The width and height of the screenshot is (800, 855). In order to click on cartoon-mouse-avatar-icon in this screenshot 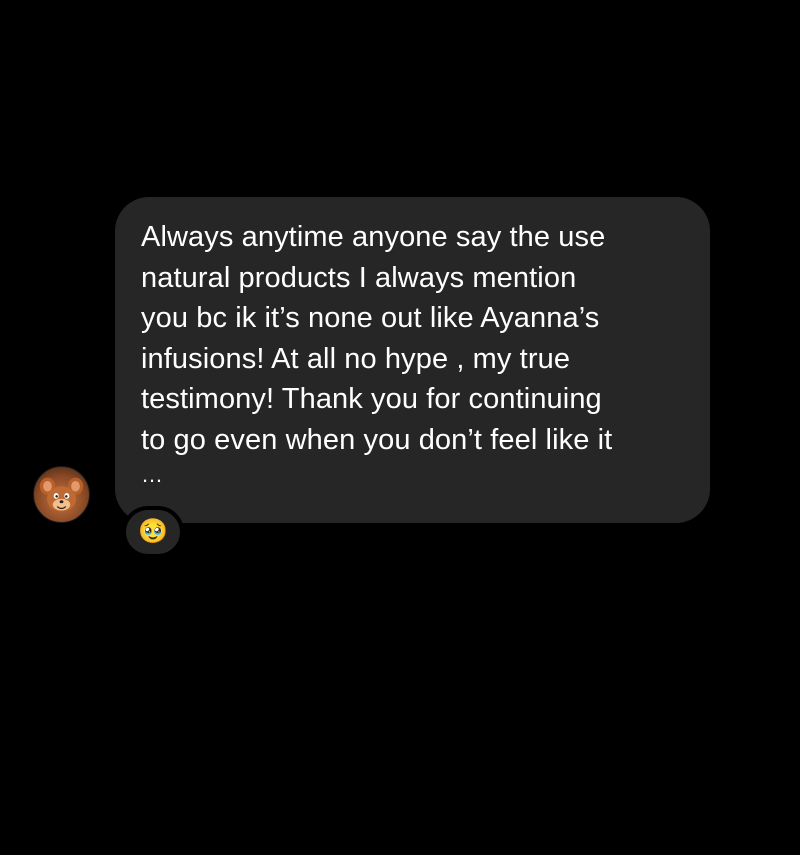, I will do `click(61, 494)`.